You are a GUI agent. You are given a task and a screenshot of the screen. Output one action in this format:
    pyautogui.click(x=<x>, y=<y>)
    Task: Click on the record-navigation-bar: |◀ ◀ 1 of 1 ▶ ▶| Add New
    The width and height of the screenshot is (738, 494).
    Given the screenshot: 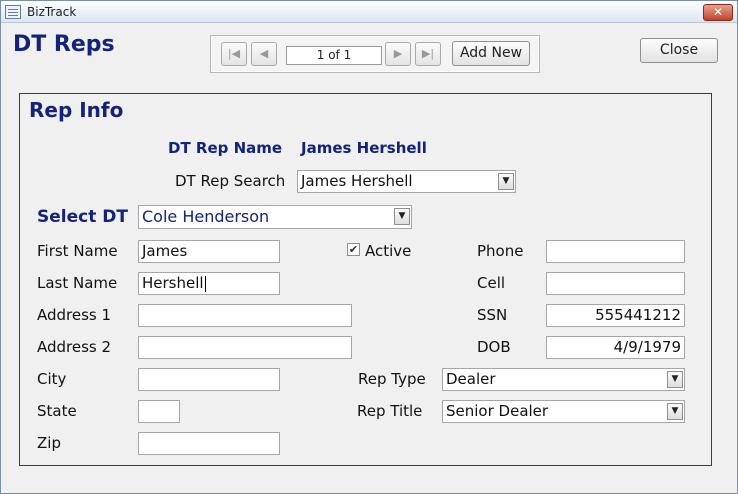 What is the action you would take?
    pyautogui.click(x=375, y=54)
    